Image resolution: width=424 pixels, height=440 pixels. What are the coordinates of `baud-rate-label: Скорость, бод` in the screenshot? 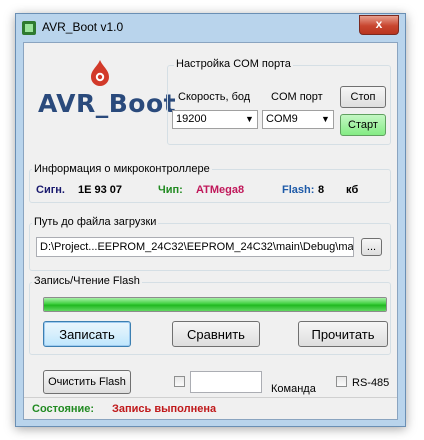 It's located at (214, 97).